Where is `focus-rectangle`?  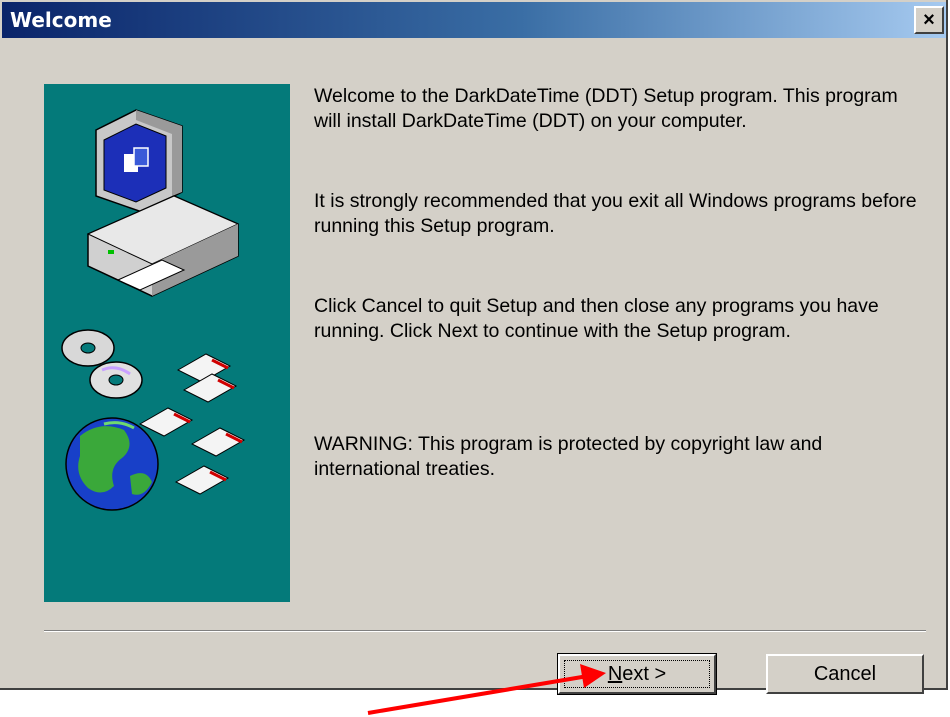
focus-rectangle is located at coordinates (637, 674).